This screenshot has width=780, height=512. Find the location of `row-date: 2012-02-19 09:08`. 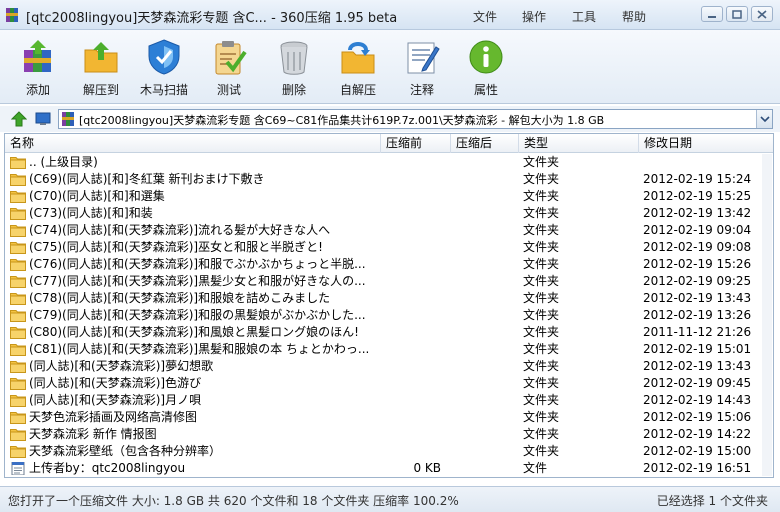

row-date: 2012-02-19 09:08 is located at coordinates (697, 247).